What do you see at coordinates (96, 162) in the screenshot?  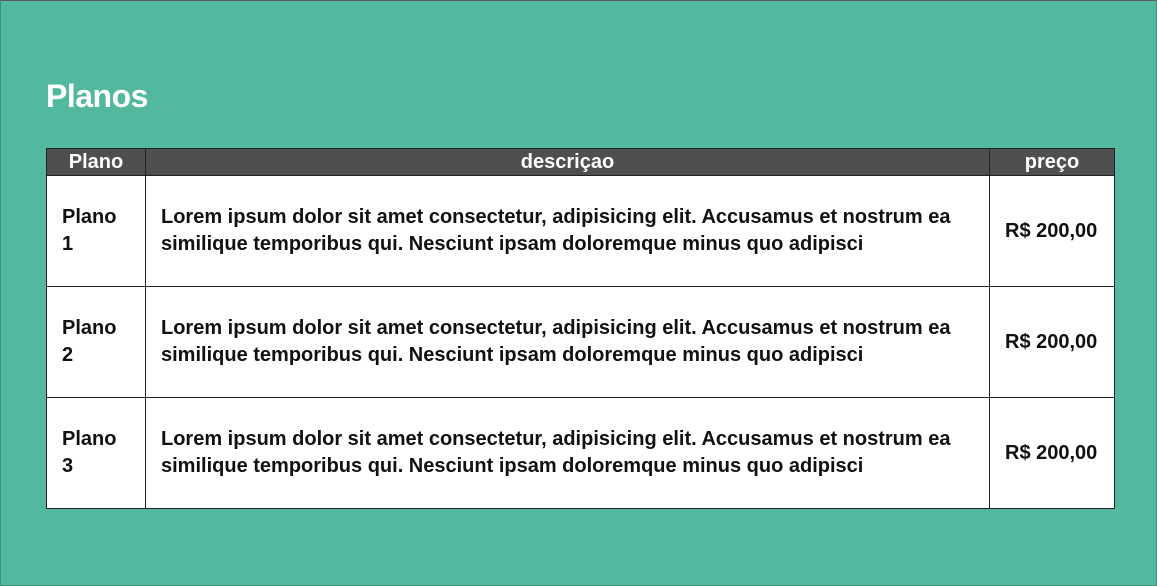 I see `column-header-plan: Plano` at bounding box center [96, 162].